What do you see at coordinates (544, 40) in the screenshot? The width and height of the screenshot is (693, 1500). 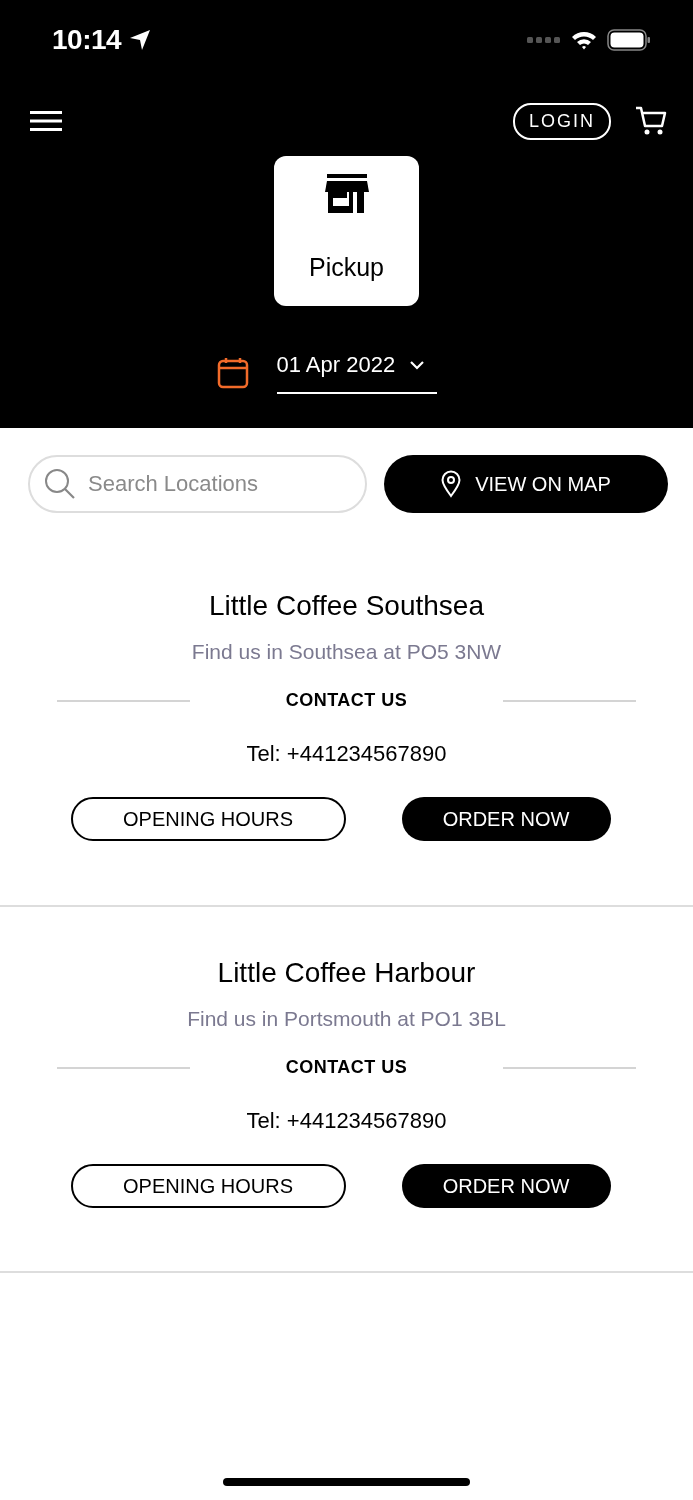 I see `signal-icon` at bounding box center [544, 40].